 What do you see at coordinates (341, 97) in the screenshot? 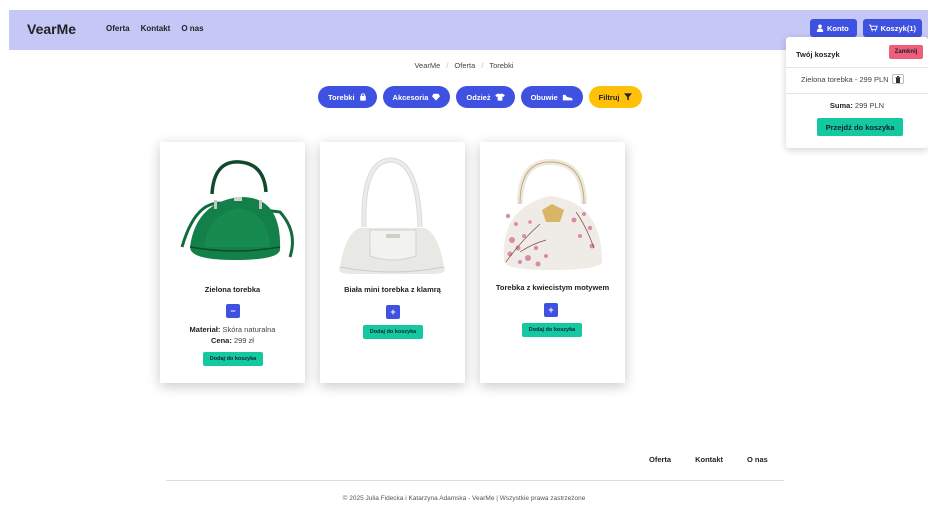
I see `category-label: Torebki` at bounding box center [341, 97].